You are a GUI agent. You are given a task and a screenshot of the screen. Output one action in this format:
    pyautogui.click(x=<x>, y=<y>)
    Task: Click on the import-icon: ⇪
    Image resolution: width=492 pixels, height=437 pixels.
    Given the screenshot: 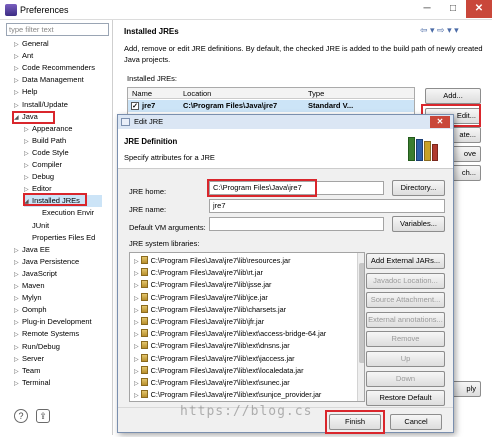 What is the action you would take?
    pyautogui.click(x=43, y=416)
    